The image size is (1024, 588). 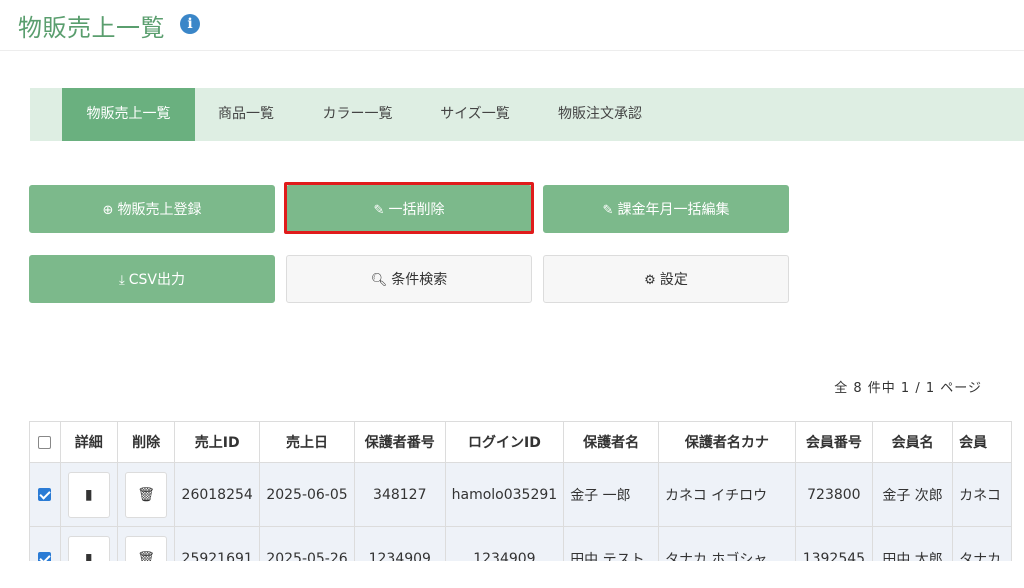 I want to click on settings-button: ⚙ 設定, so click(x=666, y=279).